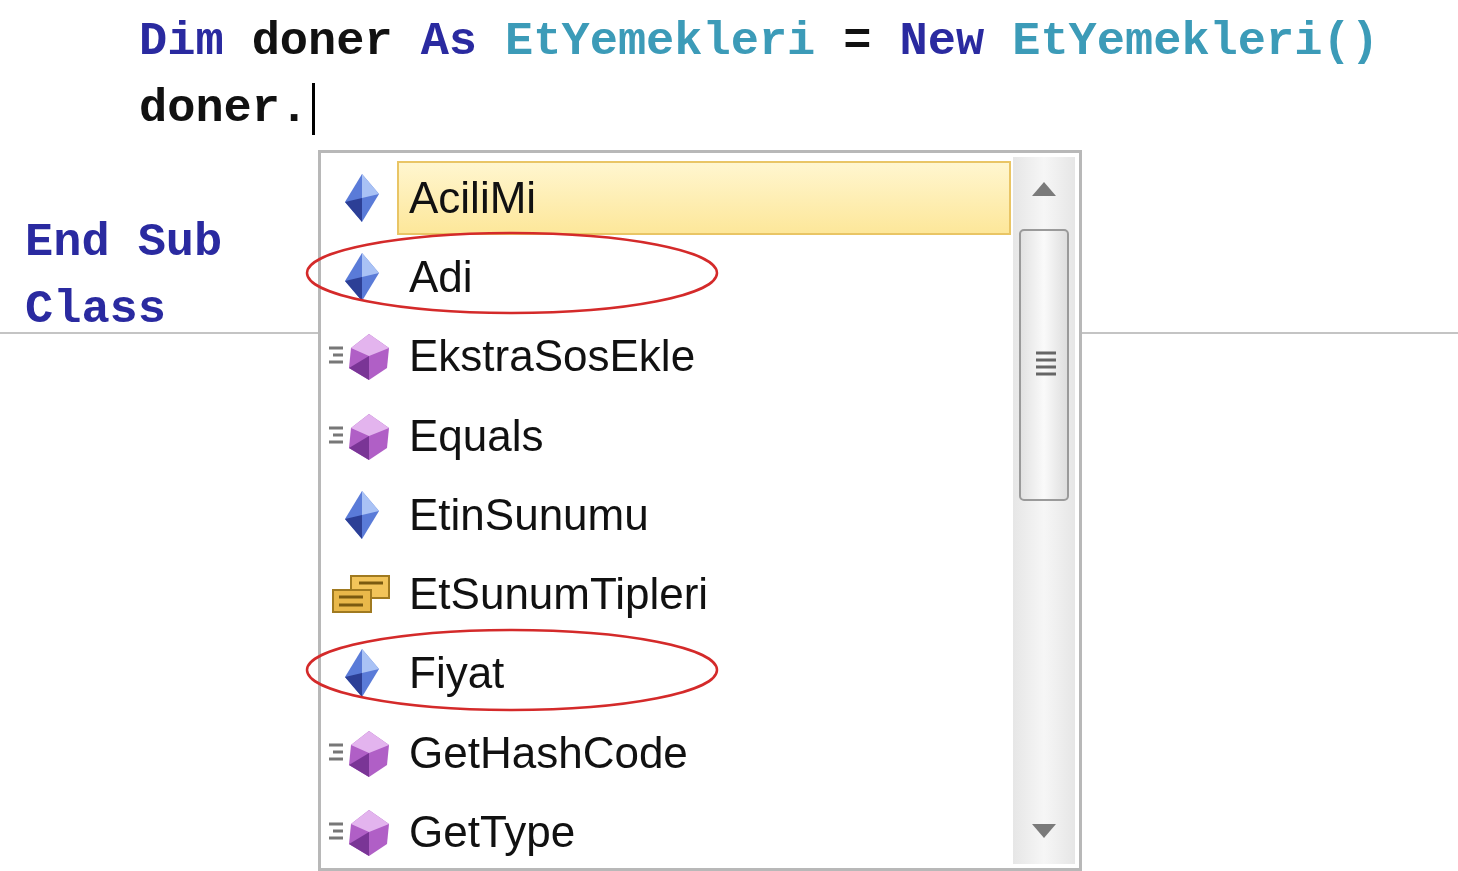  What do you see at coordinates (1044, 510) in the screenshot?
I see `scrollbar` at bounding box center [1044, 510].